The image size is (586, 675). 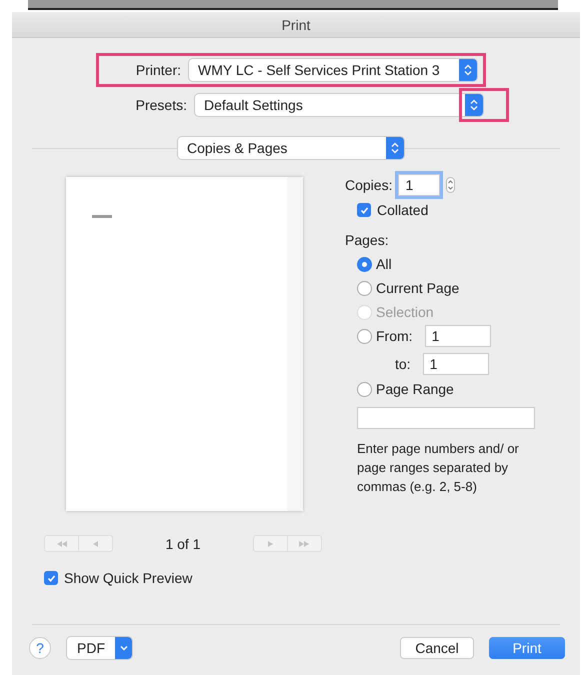 What do you see at coordinates (367, 240) in the screenshot?
I see `pages-label: Pages:` at bounding box center [367, 240].